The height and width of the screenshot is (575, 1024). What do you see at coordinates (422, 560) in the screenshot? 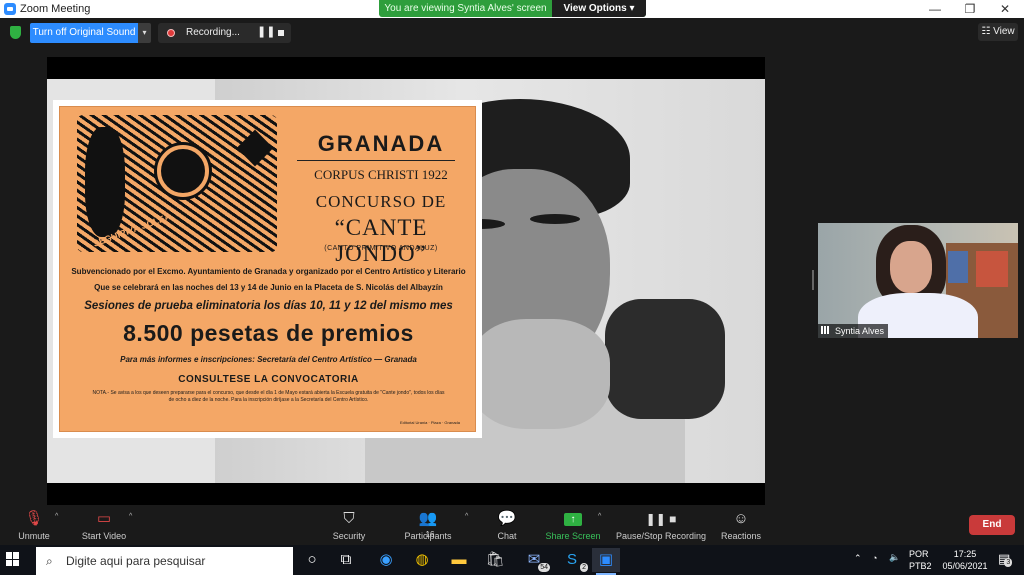
I see `chrome-browser-icon: ◍` at bounding box center [422, 560].